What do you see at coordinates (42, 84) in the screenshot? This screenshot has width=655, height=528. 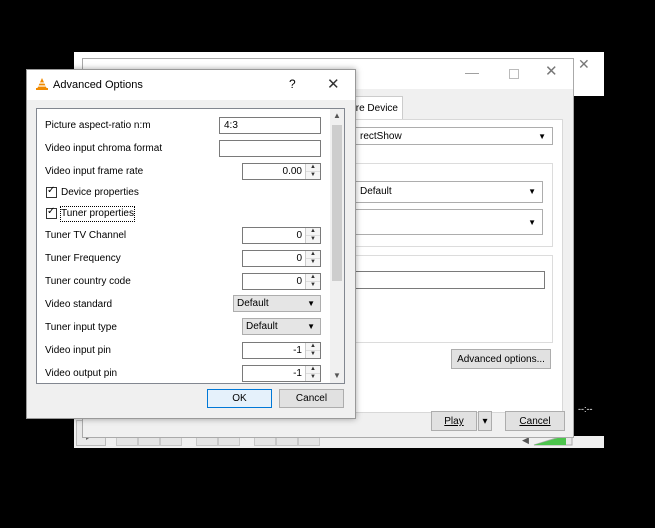 I see `vlc-cone-icon` at bounding box center [42, 84].